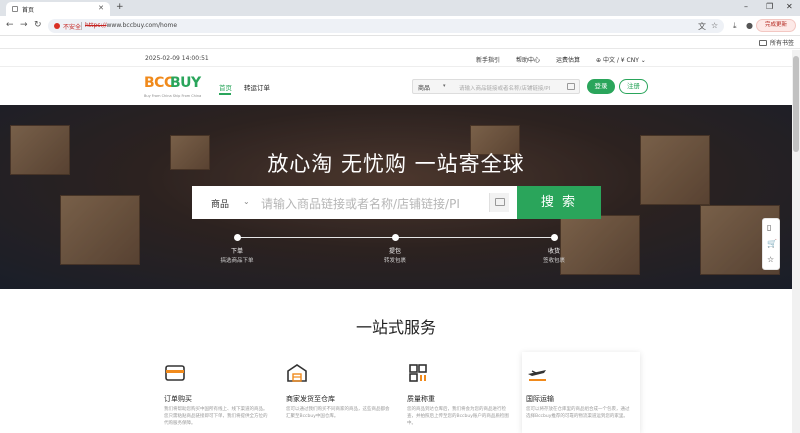  Describe the element at coordinates (28, 10) in the screenshot. I see `tab-title: 首页` at that location.